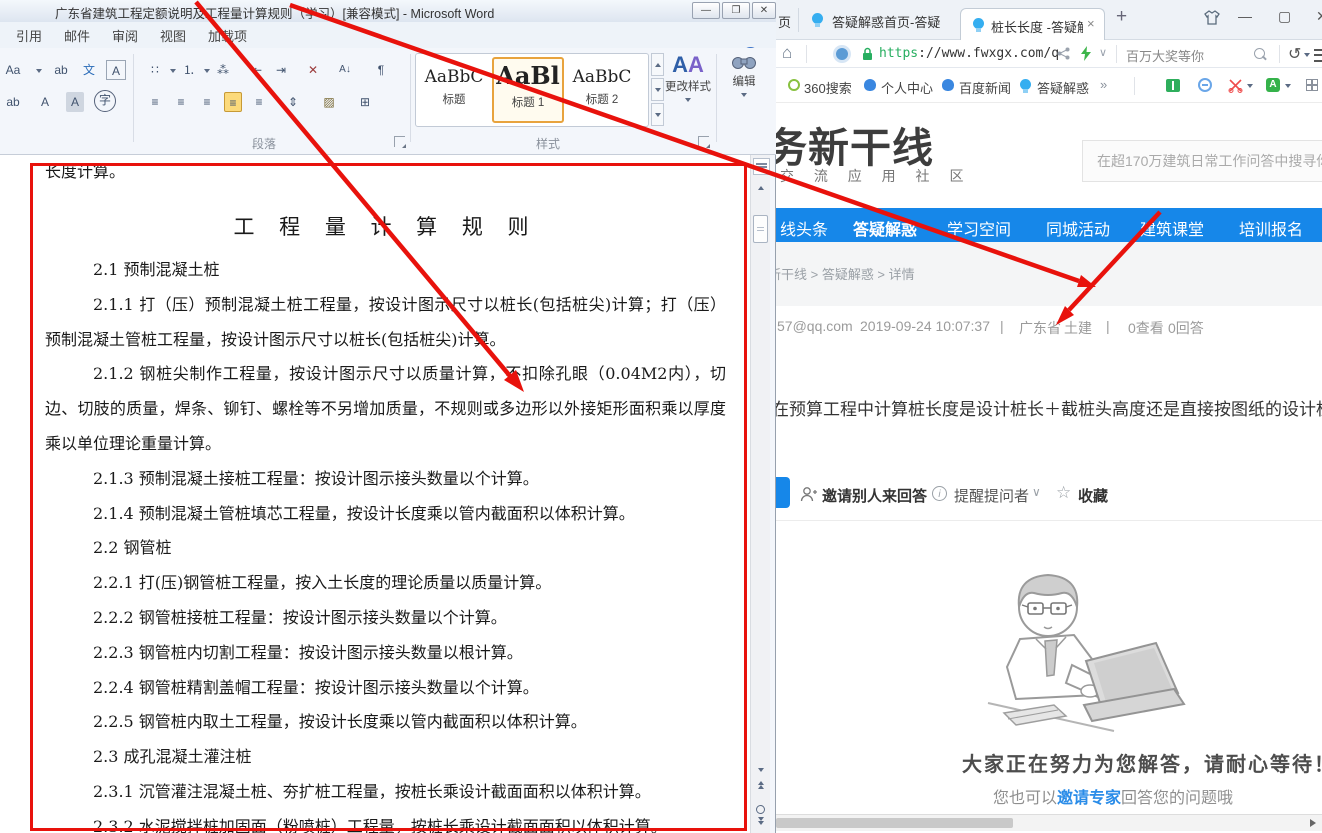 The image size is (1322, 833). I want to click on word-vertical-scrollbar, so click(760, 494).